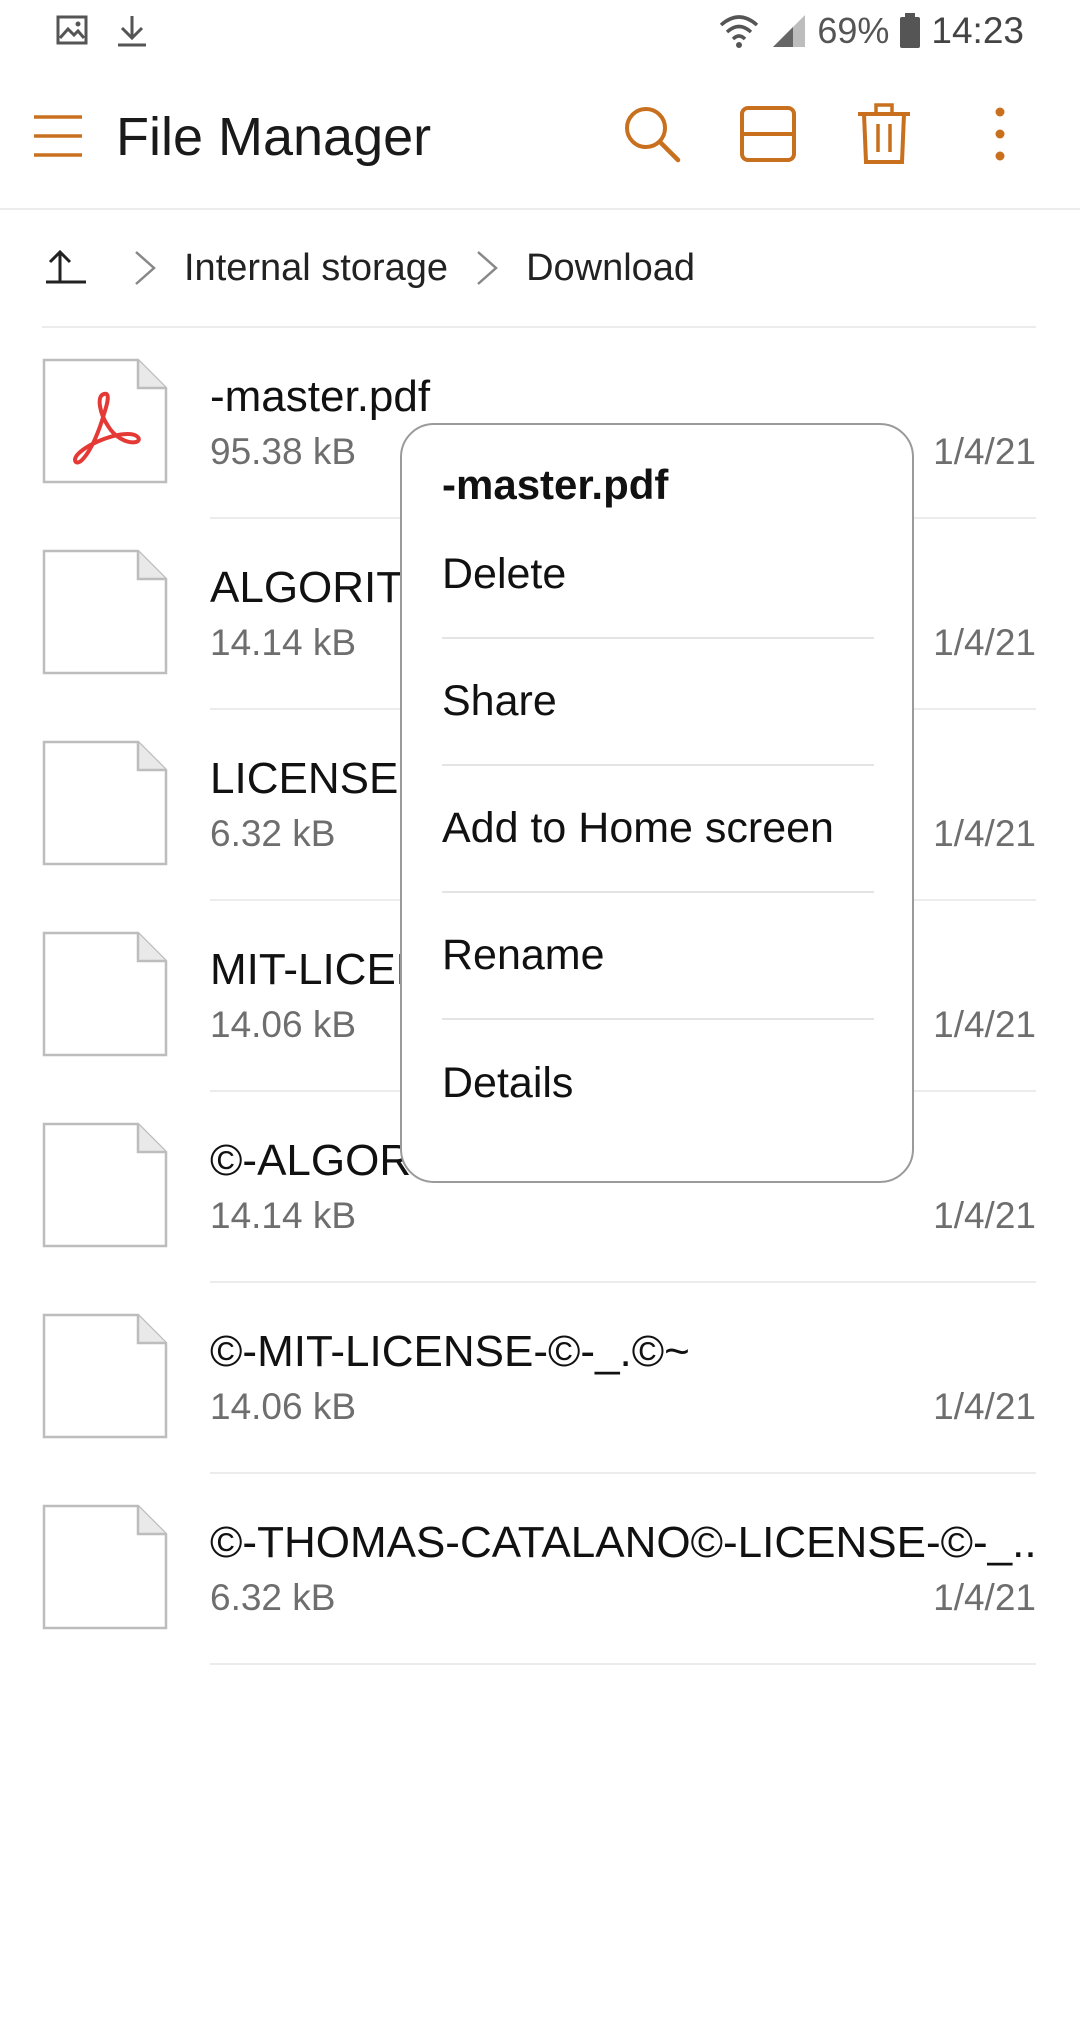 The image size is (1080, 2034). Describe the element at coordinates (66, 268) in the screenshot. I see `navigate-up-icon` at that location.